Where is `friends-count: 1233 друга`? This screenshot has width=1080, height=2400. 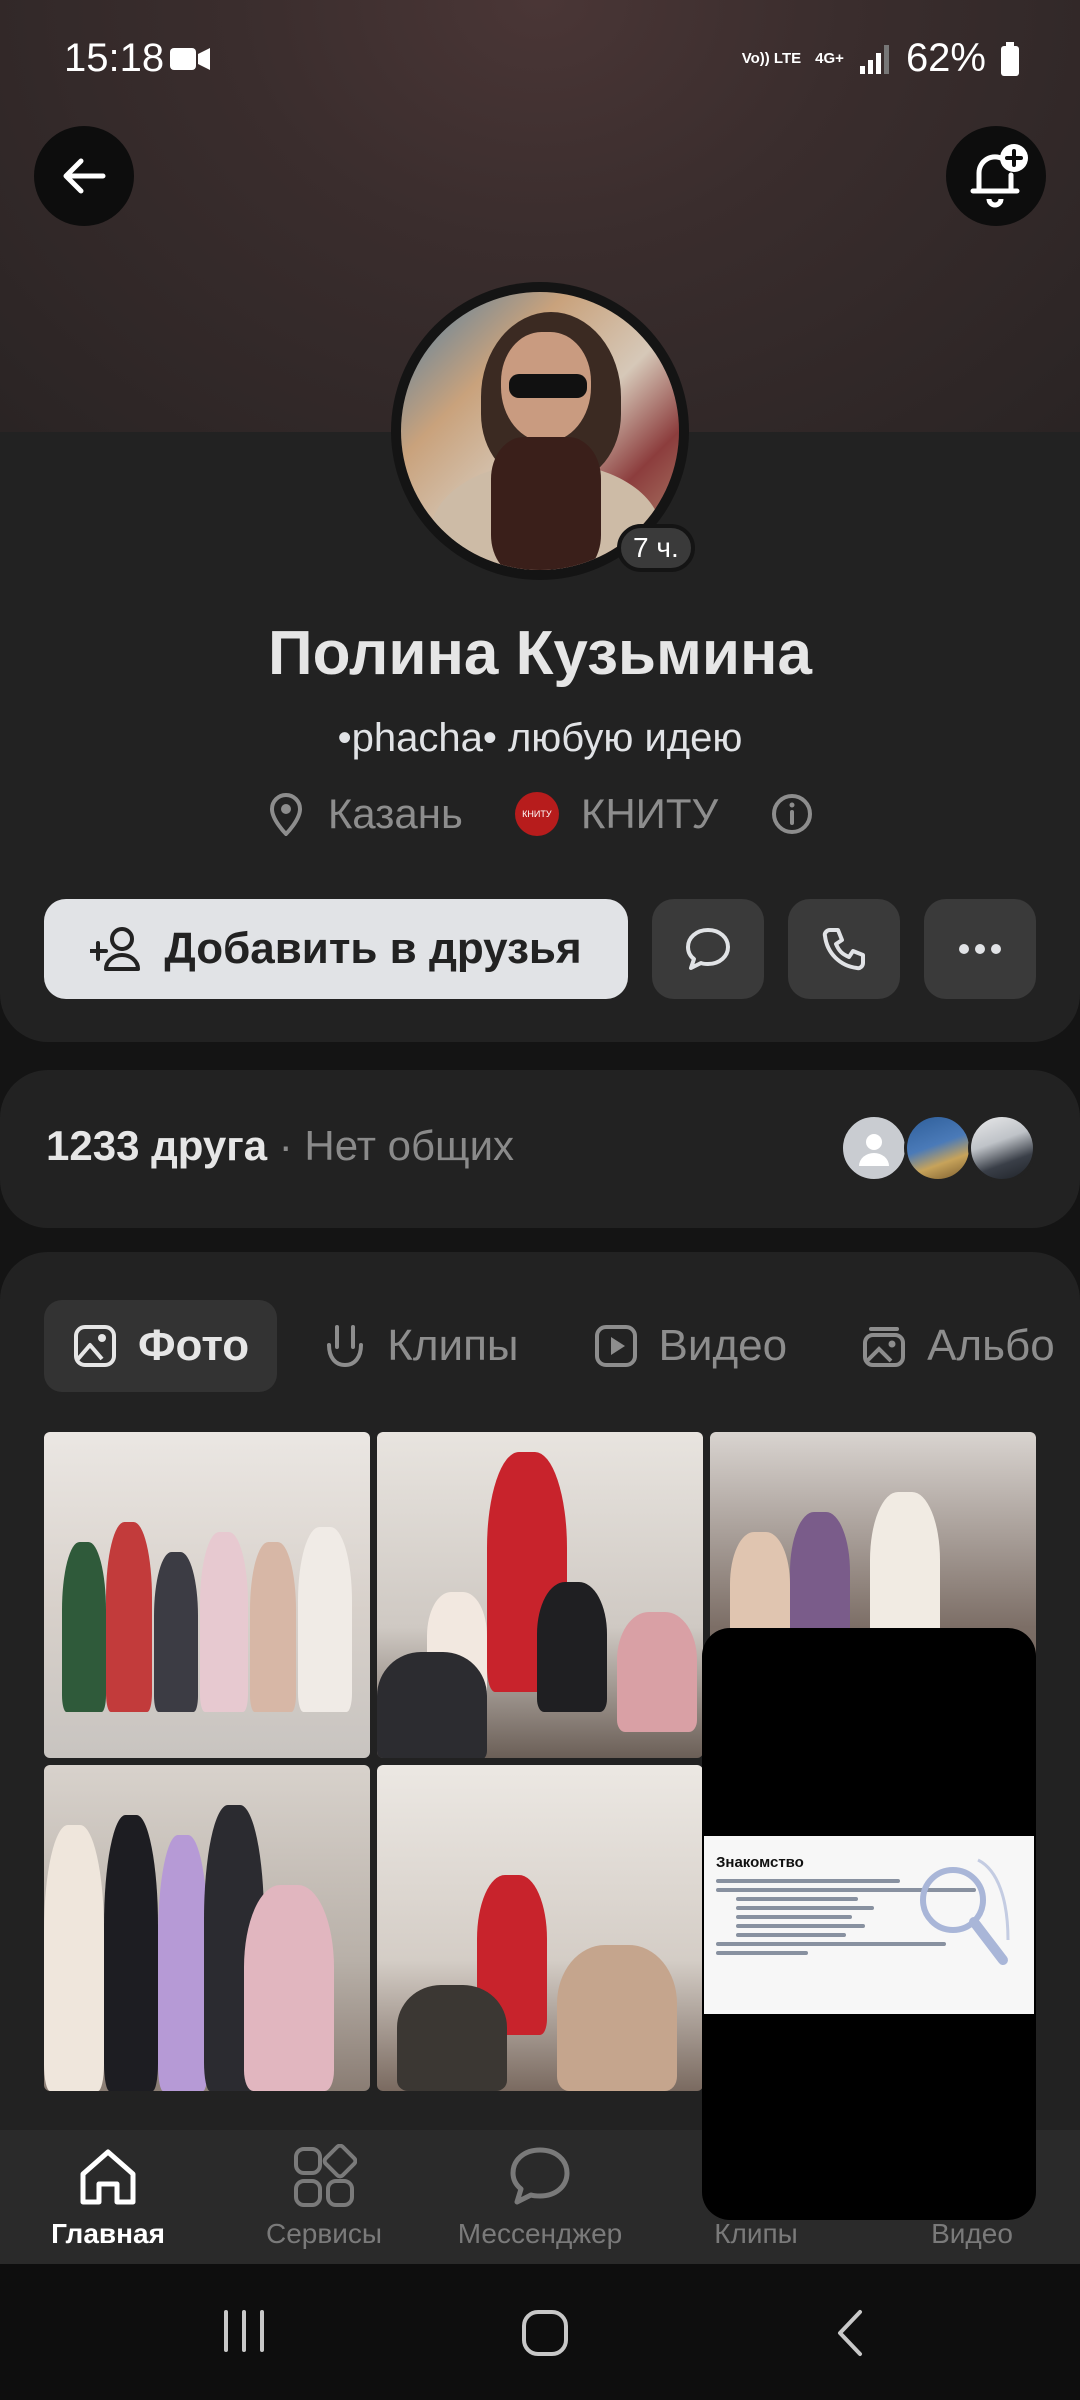
friends-count: 1233 друга is located at coordinates (157, 1145).